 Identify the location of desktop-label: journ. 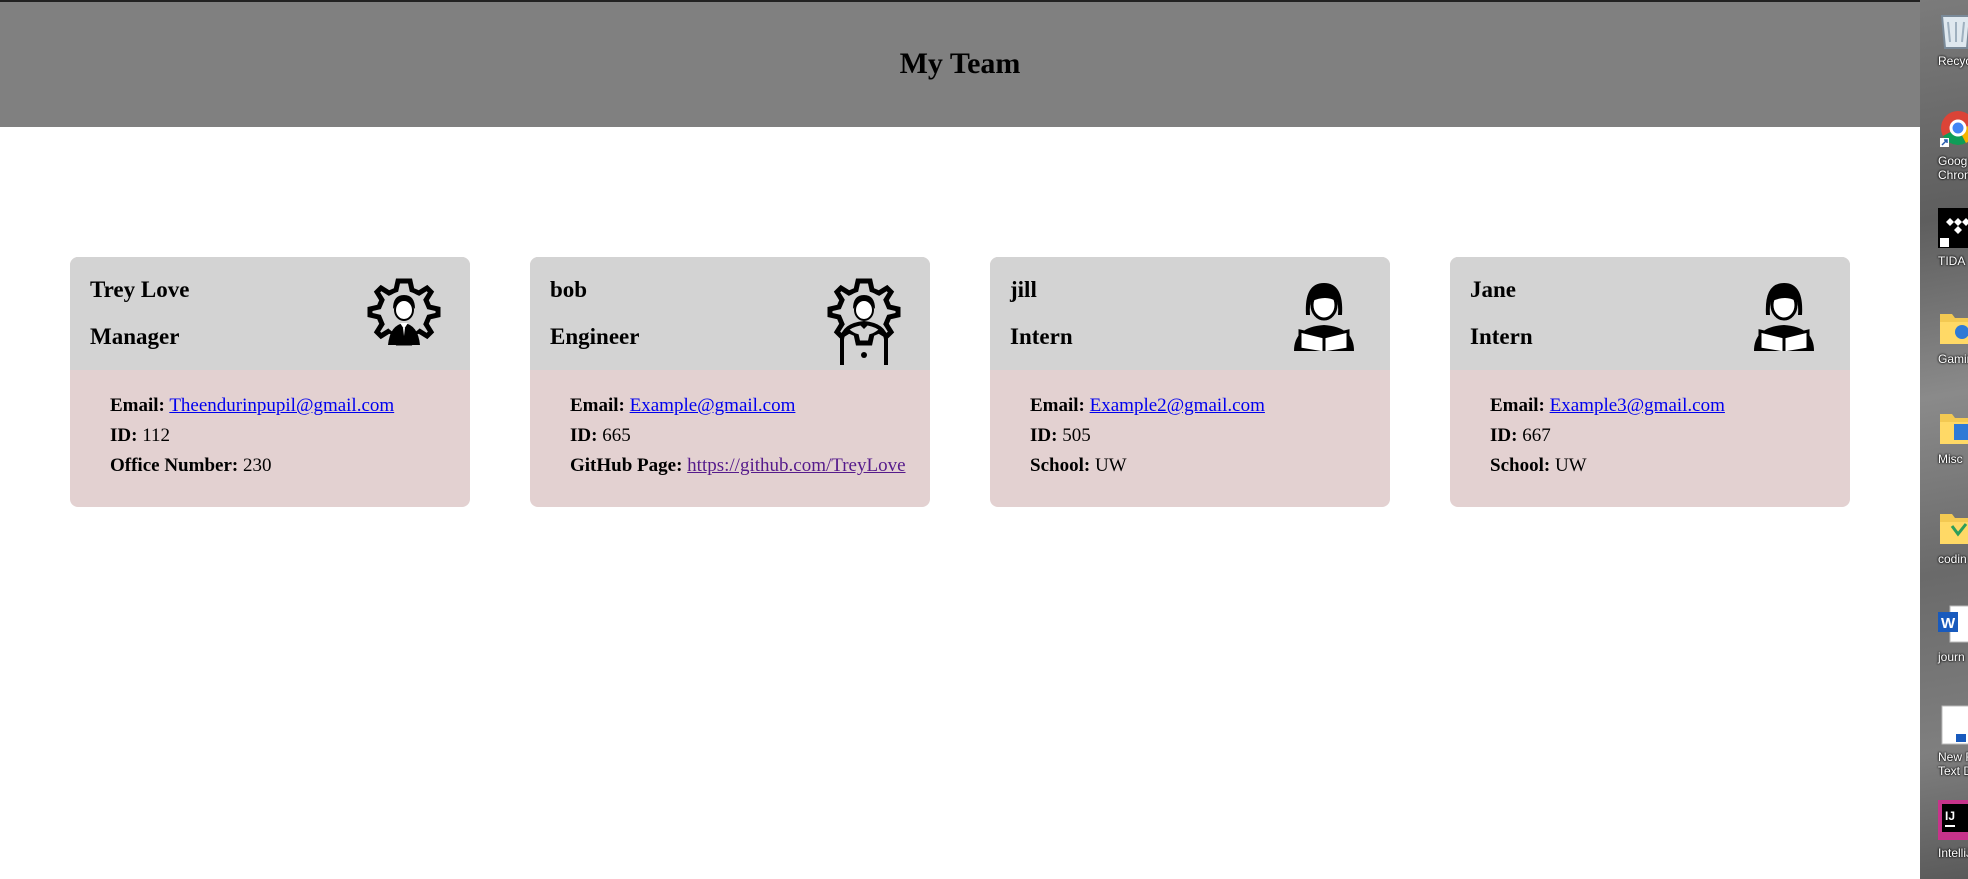
(1951, 657).